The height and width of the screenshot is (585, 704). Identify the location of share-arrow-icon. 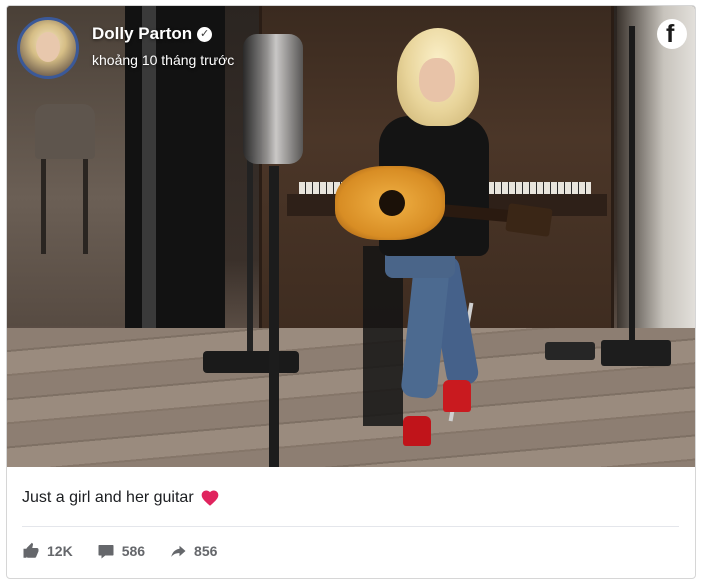
(178, 551).